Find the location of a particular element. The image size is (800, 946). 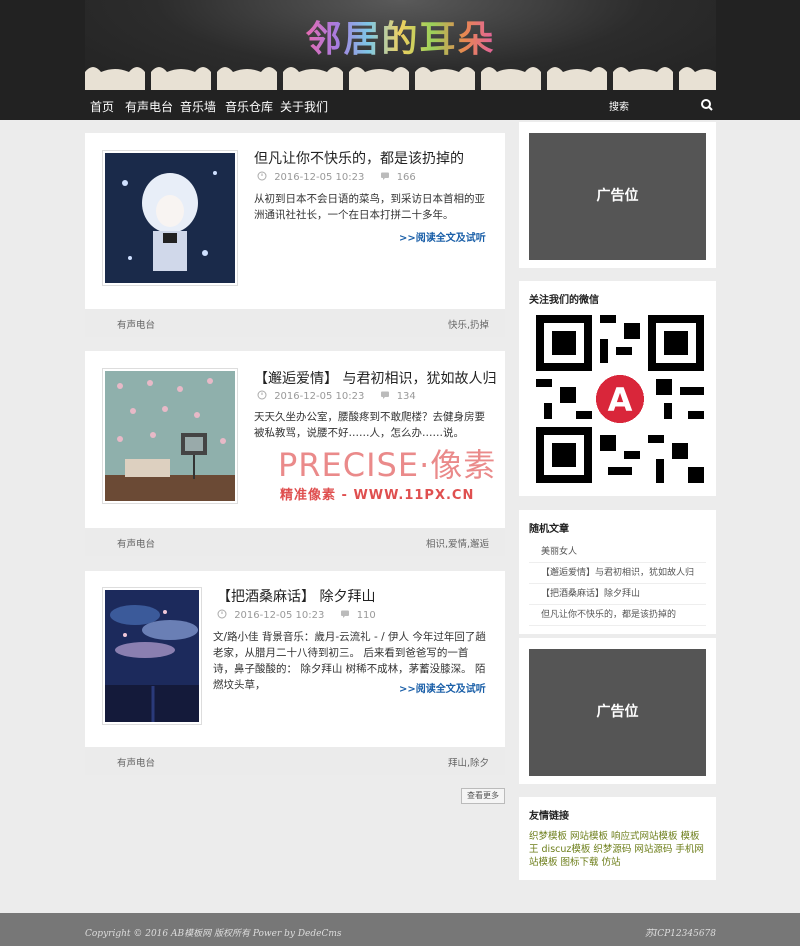

load-more-button: 查看更多 is located at coordinates (483, 796).